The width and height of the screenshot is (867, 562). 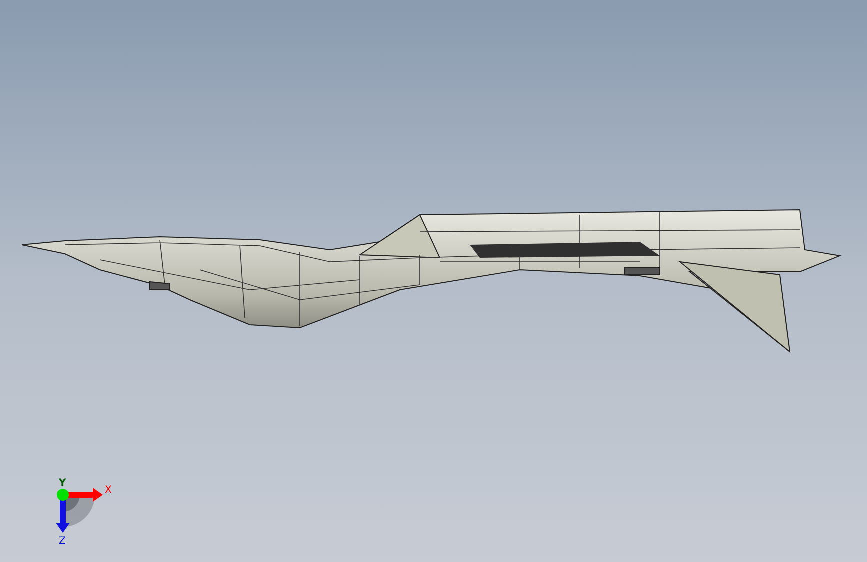 What do you see at coordinates (62, 483) in the screenshot?
I see `axis-label: Y` at bounding box center [62, 483].